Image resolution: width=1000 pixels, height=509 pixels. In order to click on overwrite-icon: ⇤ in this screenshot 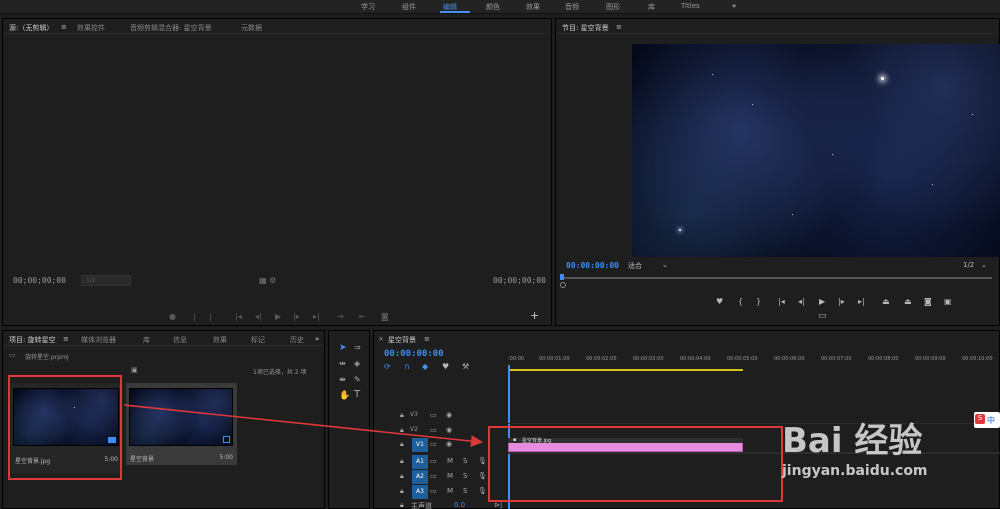, I will do `click(362, 316)`.